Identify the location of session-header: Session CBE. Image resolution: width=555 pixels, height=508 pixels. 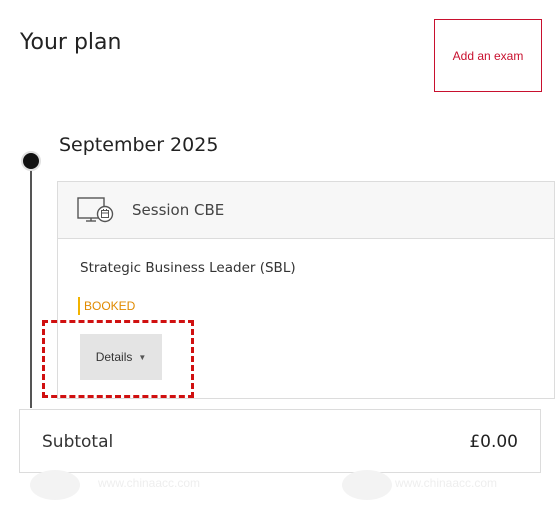
(306, 210).